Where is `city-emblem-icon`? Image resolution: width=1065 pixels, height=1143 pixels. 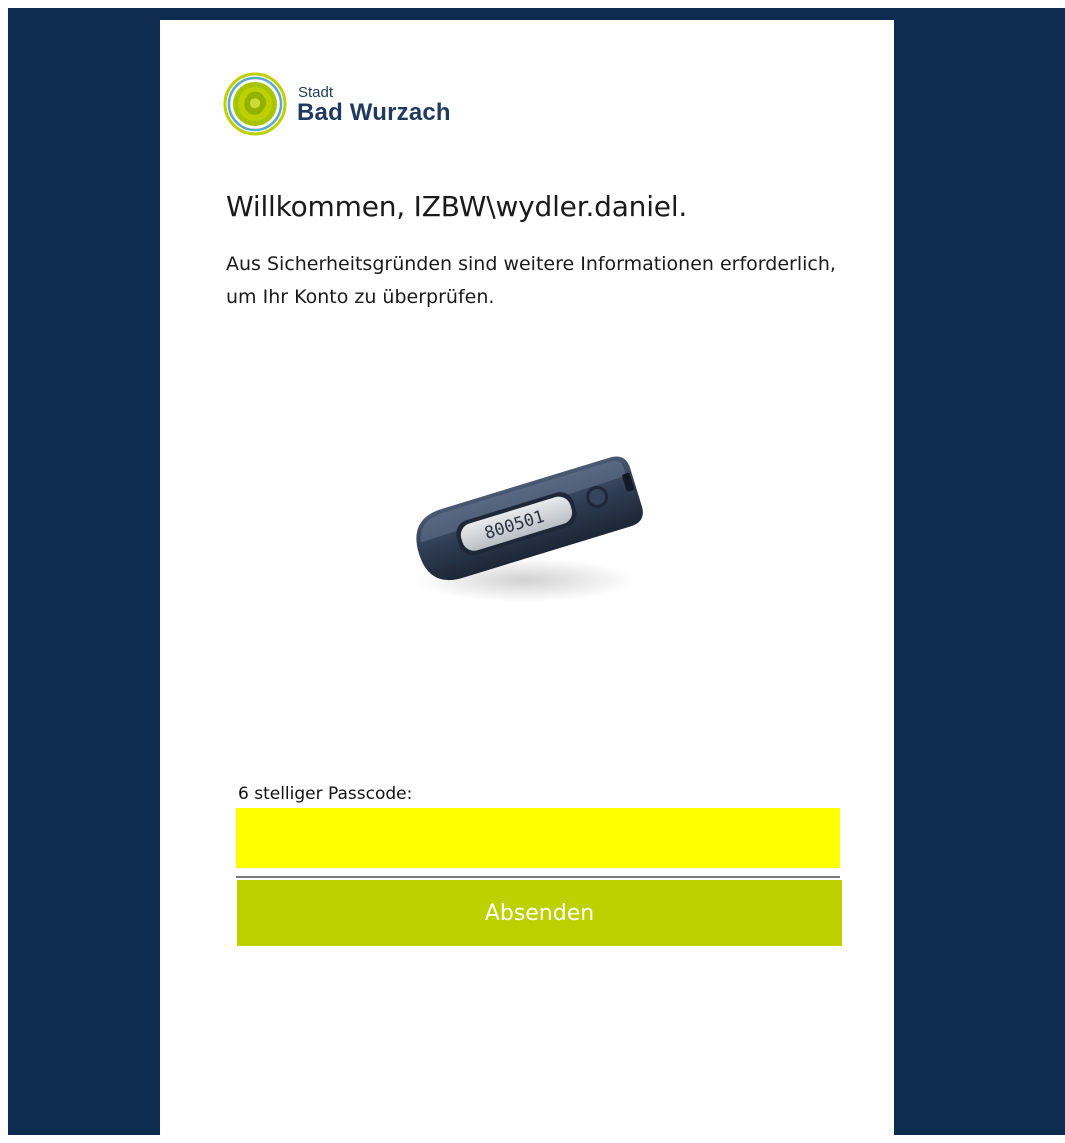 city-emblem-icon is located at coordinates (255, 104).